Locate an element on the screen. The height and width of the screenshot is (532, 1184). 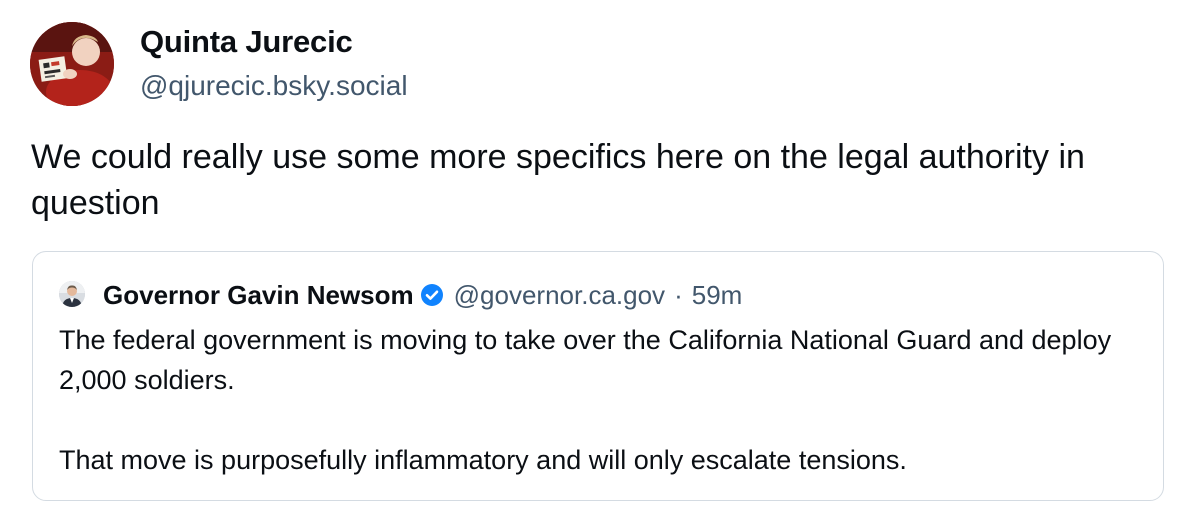
quoted-author-avatar is located at coordinates (72, 294).